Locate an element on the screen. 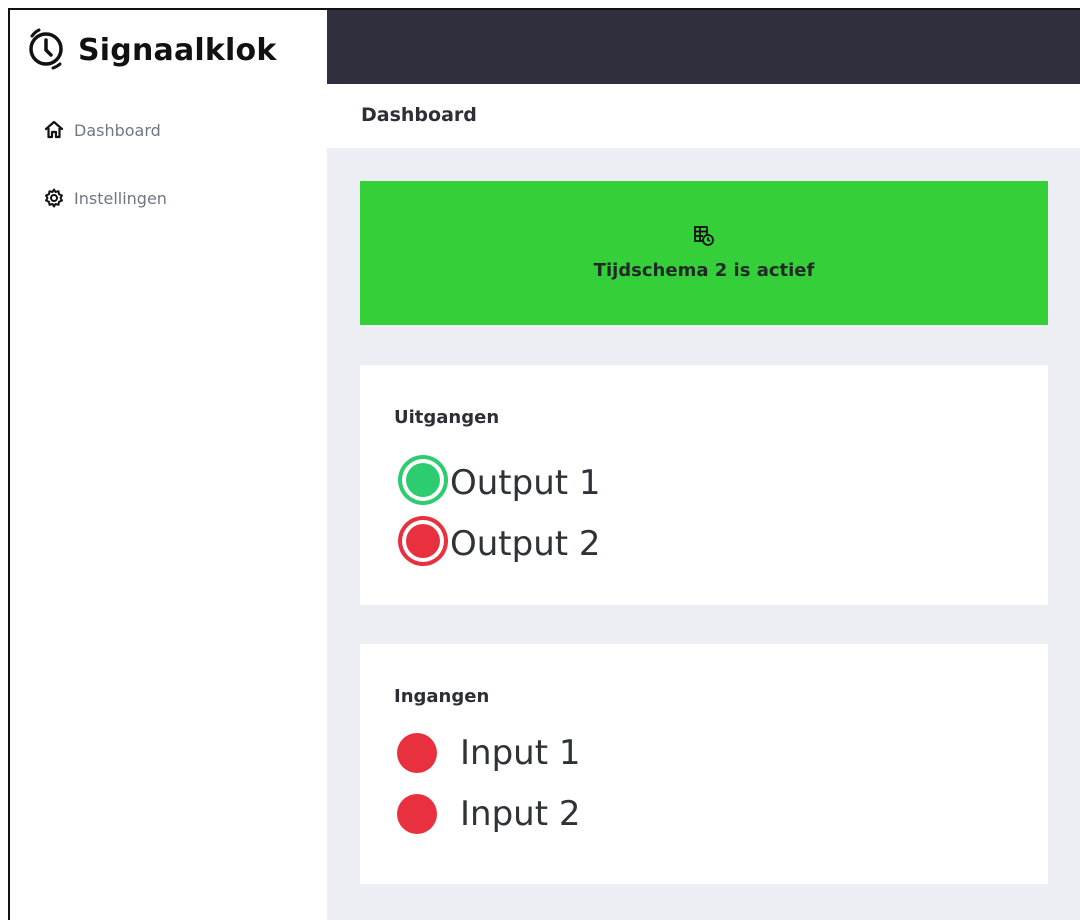  input-row: Input 1 is located at coordinates (488, 753).